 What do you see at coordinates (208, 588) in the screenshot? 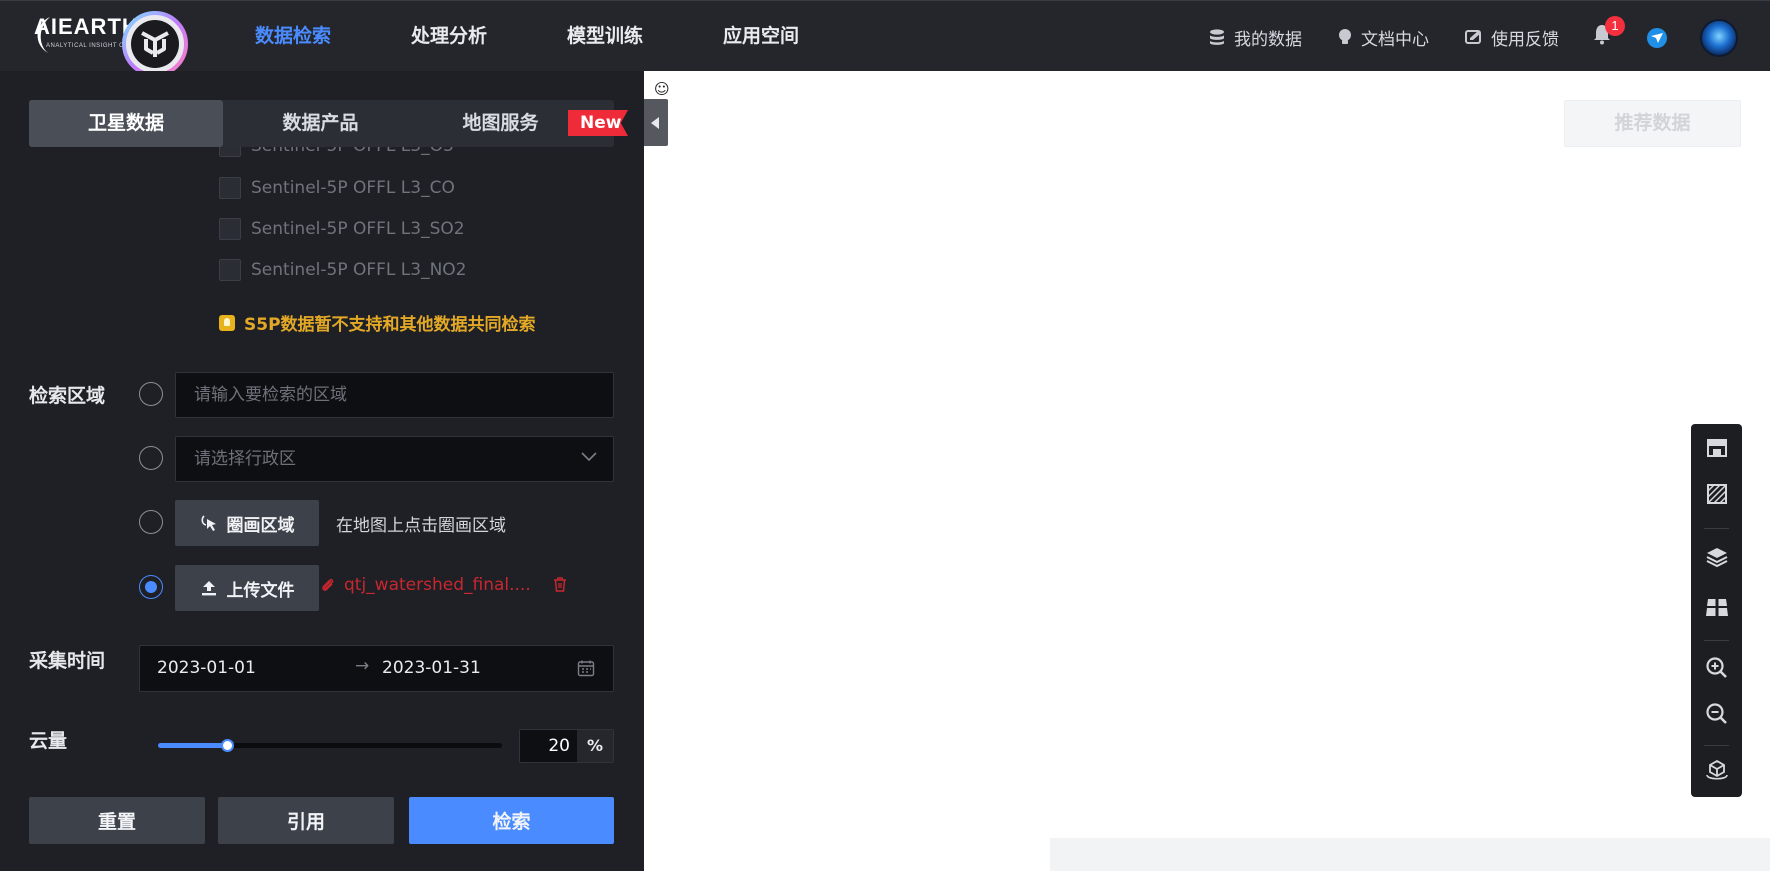
I see `upload-icon` at bounding box center [208, 588].